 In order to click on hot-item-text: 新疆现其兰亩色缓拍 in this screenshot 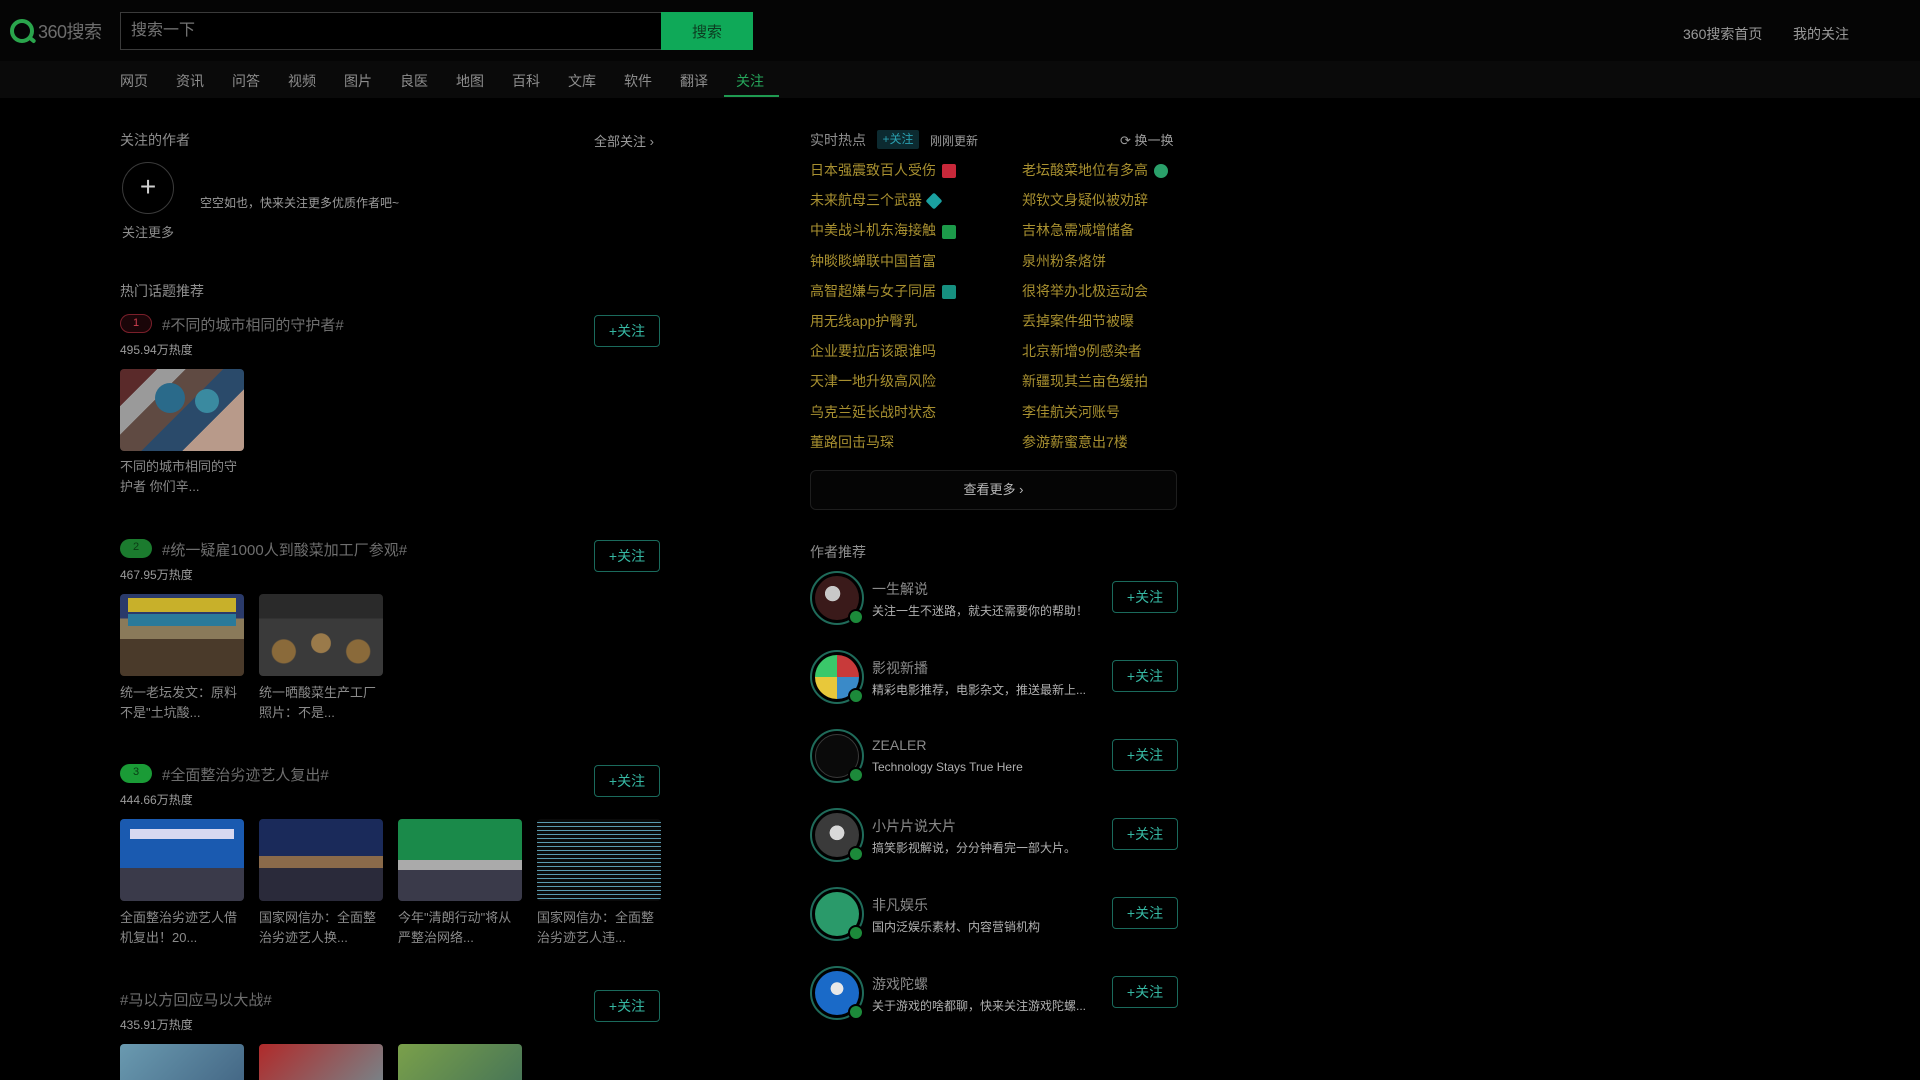, I will do `click(1085, 381)`.